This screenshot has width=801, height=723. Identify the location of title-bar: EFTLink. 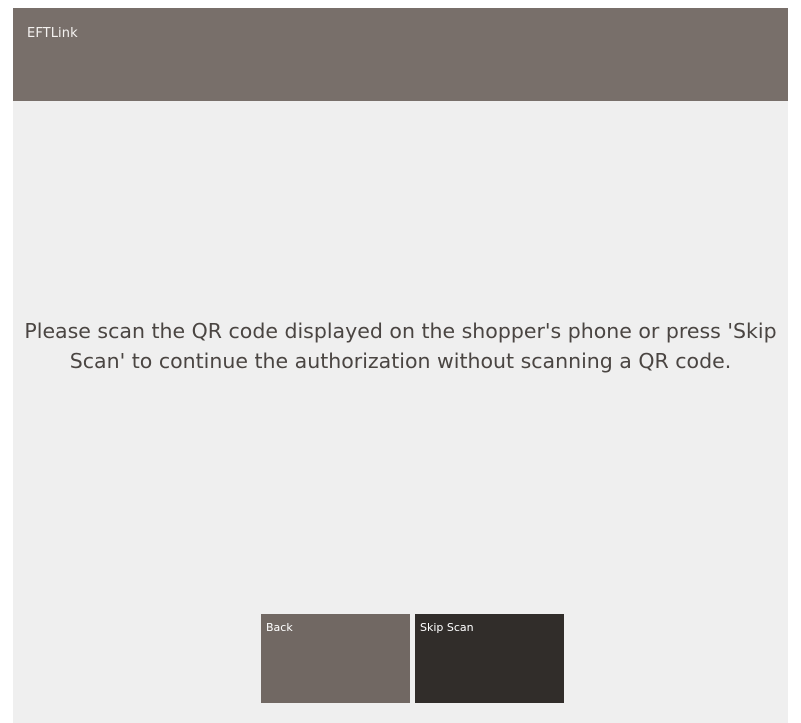
(400, 54).